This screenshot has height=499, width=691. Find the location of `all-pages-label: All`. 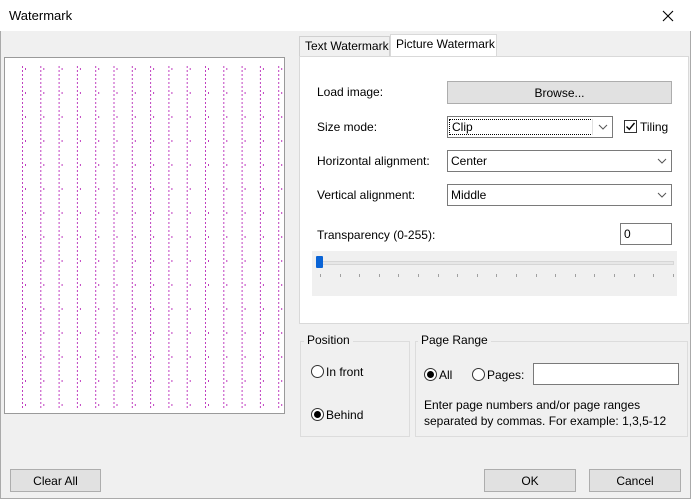

all-pages-label: All is located at coordinates (446, 375).